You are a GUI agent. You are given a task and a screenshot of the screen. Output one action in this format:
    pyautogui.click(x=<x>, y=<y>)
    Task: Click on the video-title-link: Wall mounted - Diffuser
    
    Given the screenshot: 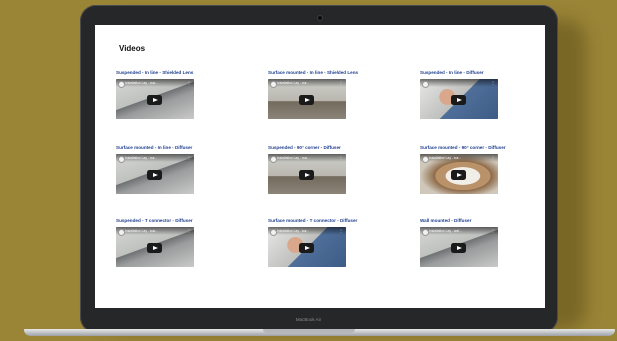 What is the action you would take?
    pyautogui.click(x=445, y=220)
    